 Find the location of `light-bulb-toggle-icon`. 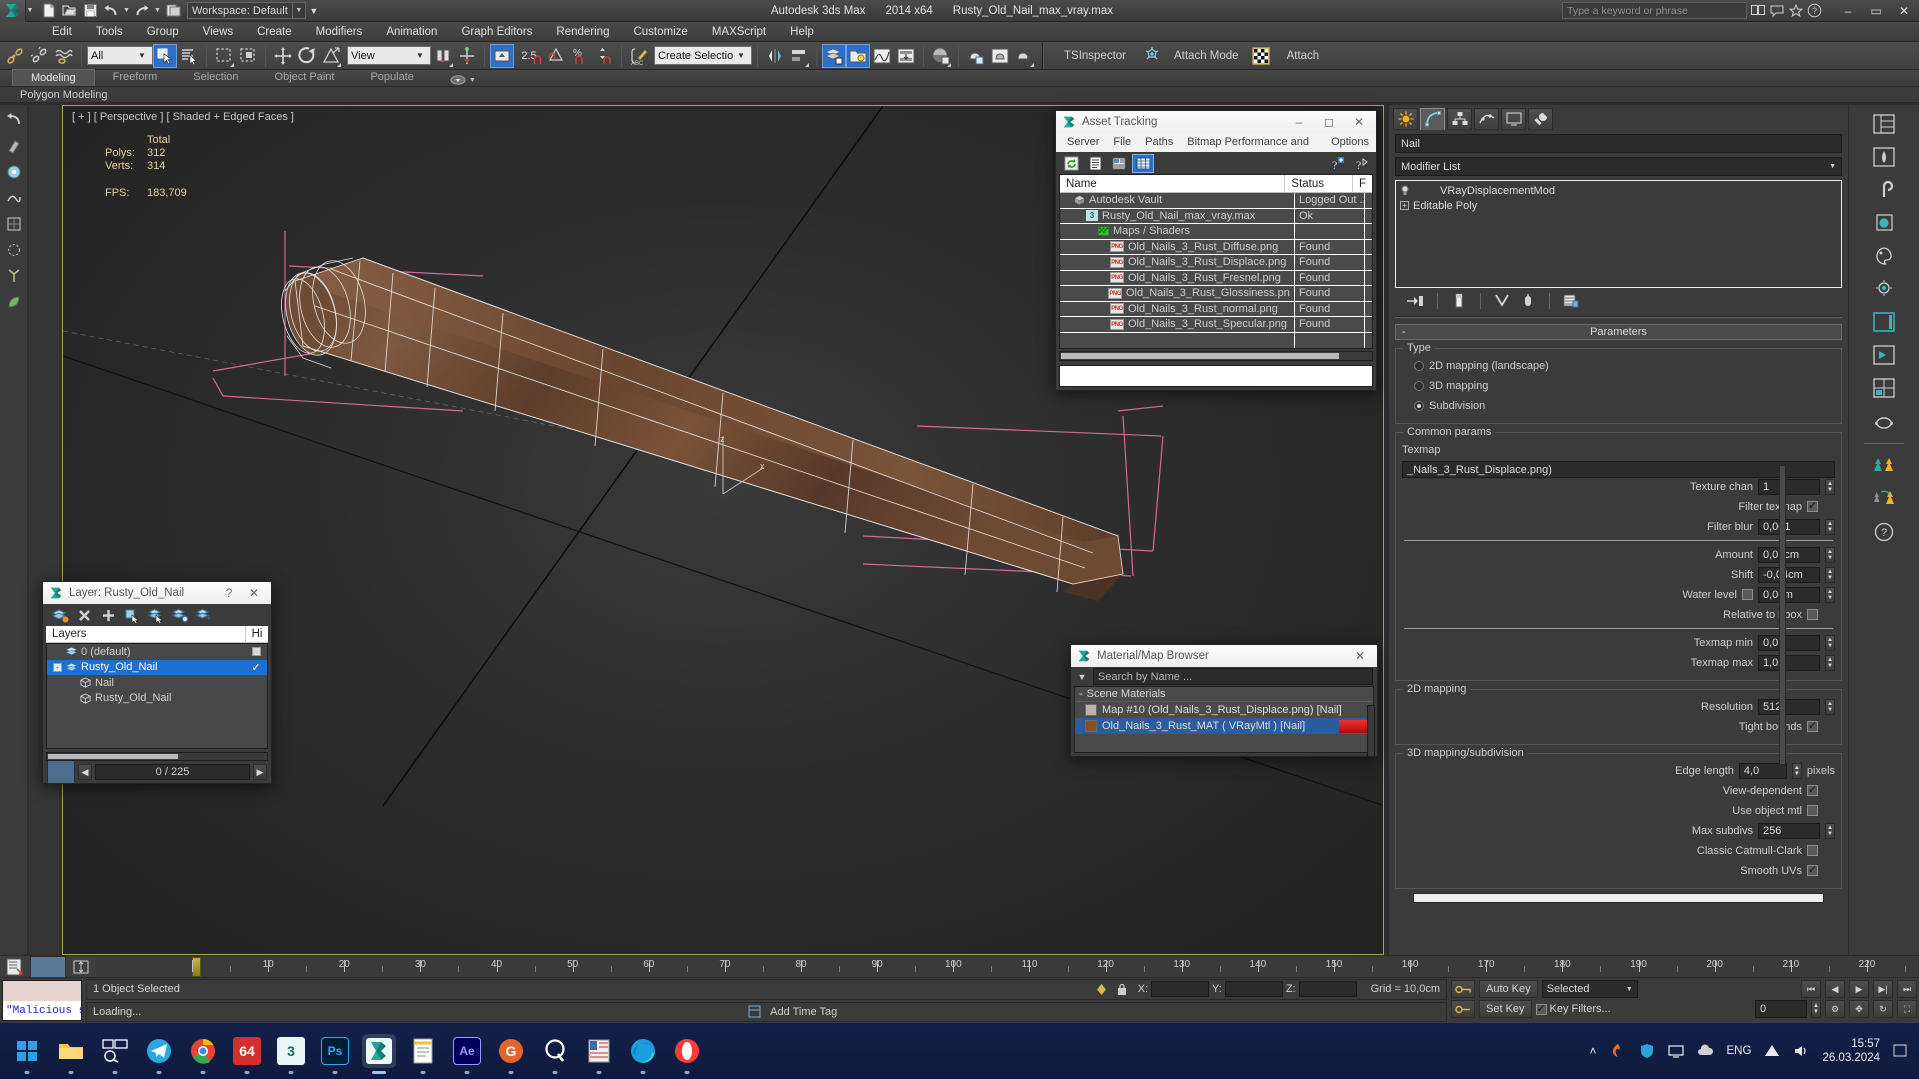

light-bulb-toggle-icon is located at coordinates (1405, 190).